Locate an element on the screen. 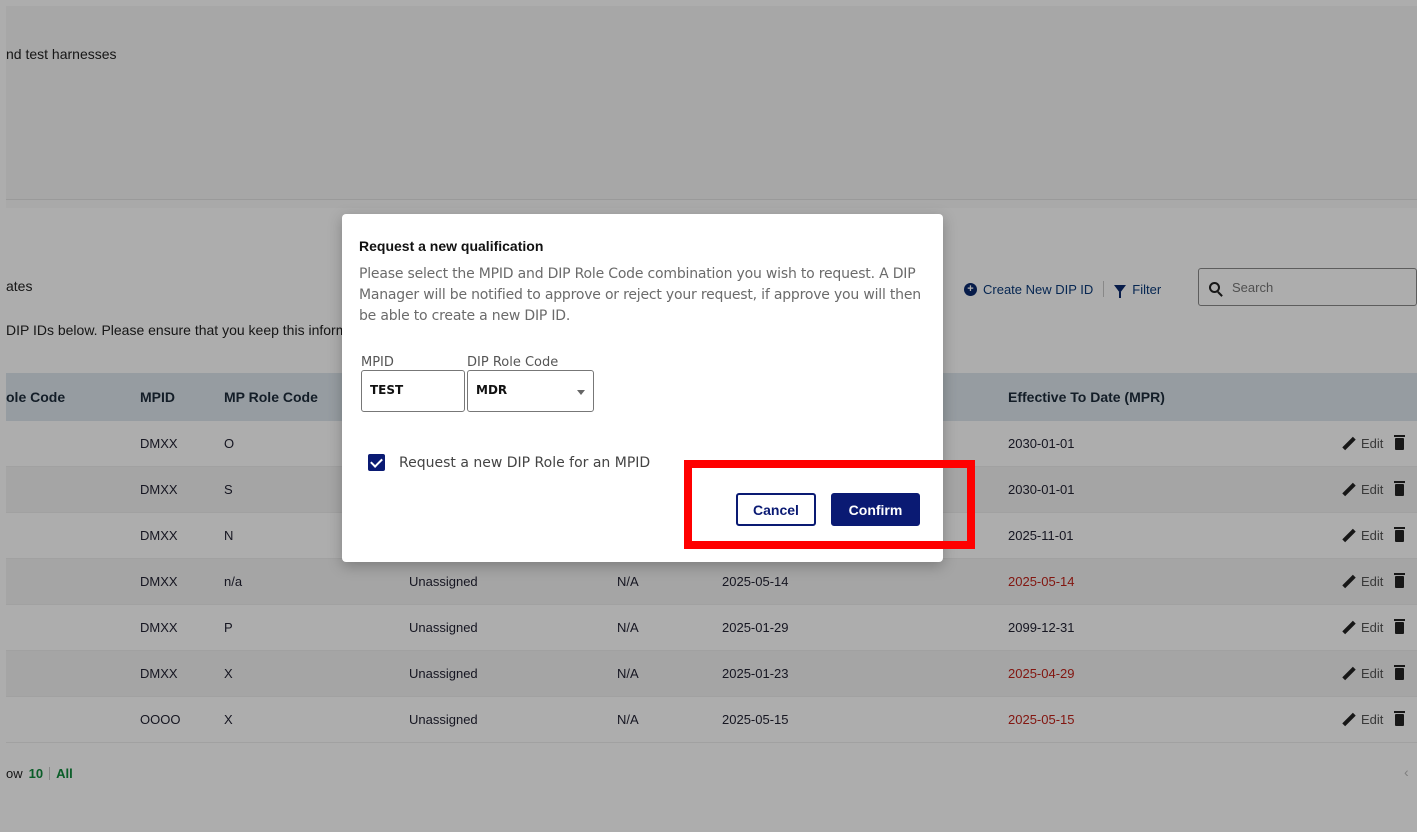 This screenshot has width=1417, height=832. annotation-highlight-box is located at coordinates (829, 504).